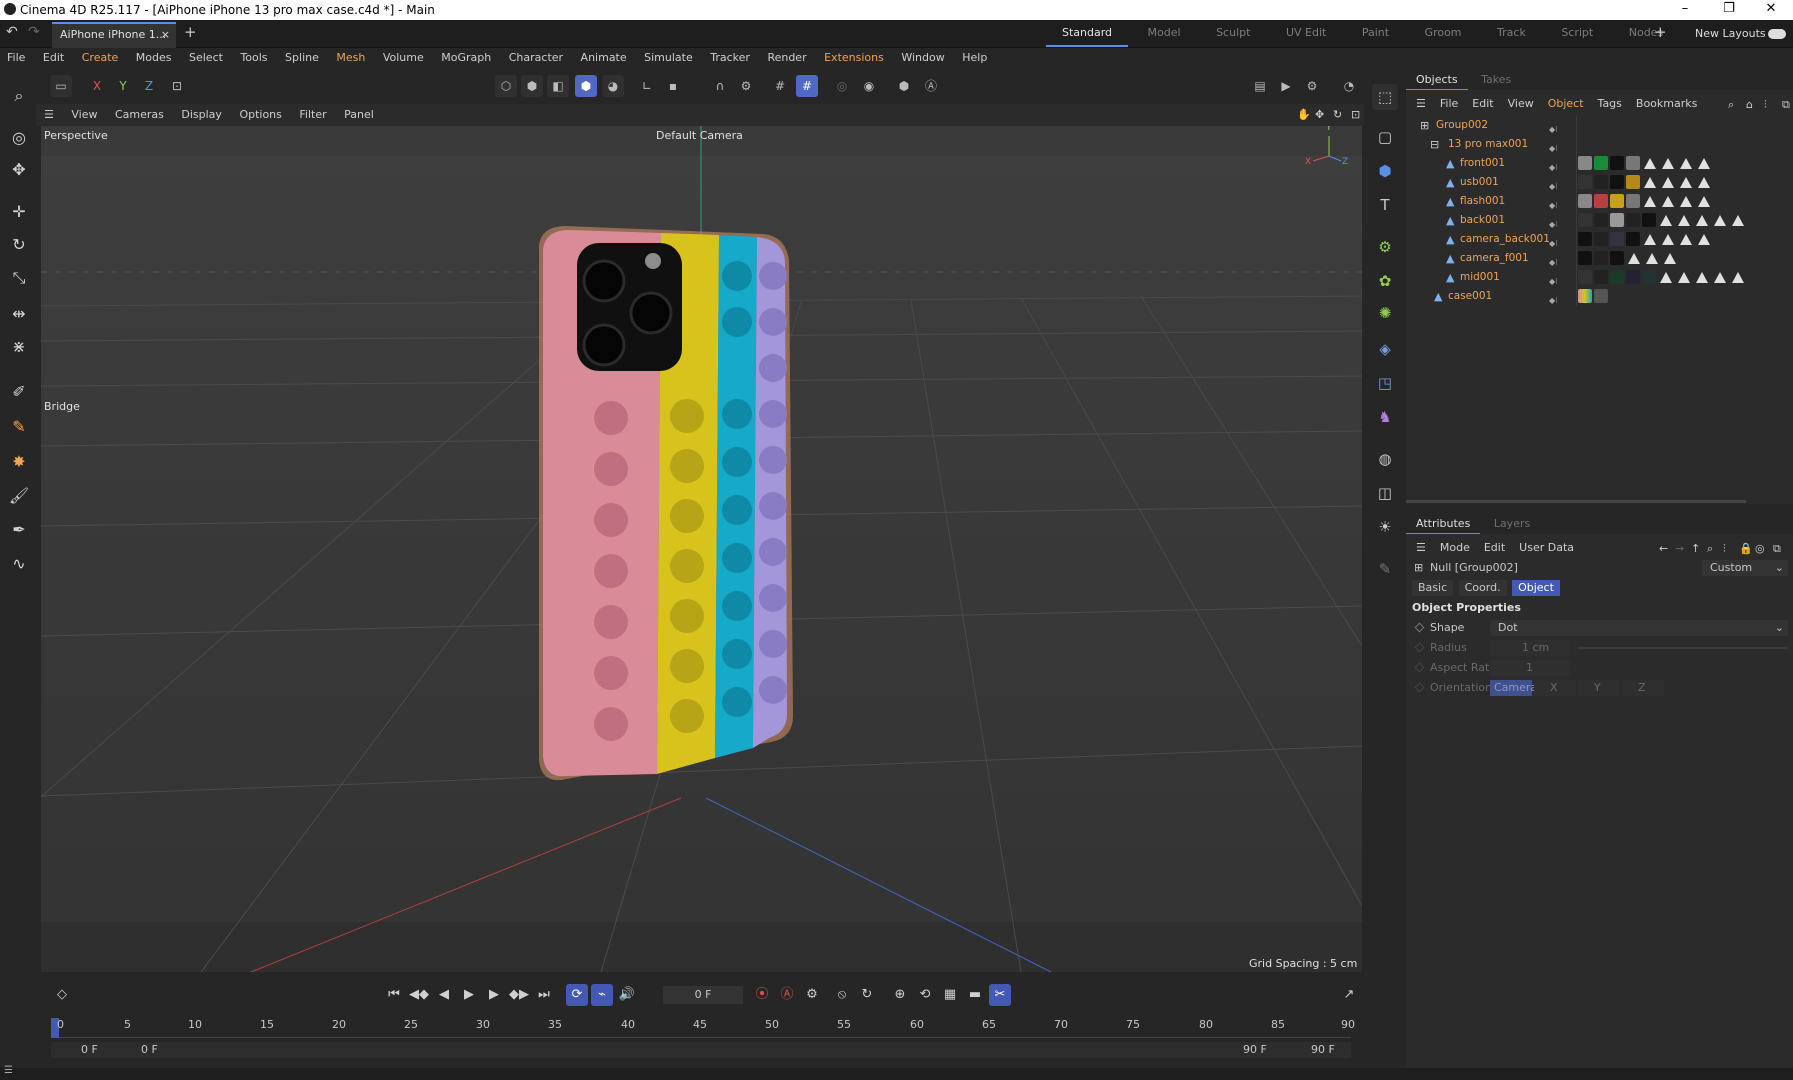  Describe the element at coordinates (1599, 201) in the screenshot. I see `object-row-flash001: ▲ flash001 ◆⁝` at that location.